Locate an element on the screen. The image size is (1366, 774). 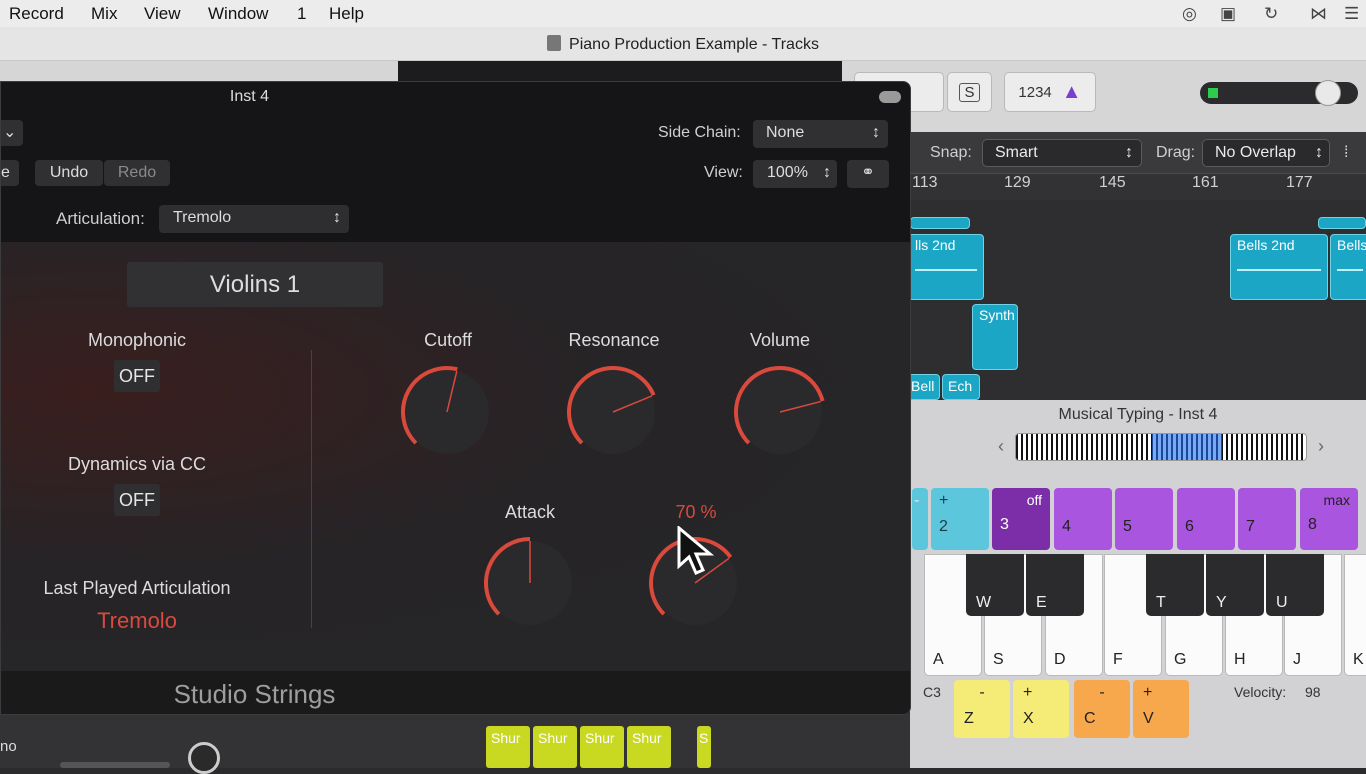
menu-1: 1 is located at coordinates (301, 14).